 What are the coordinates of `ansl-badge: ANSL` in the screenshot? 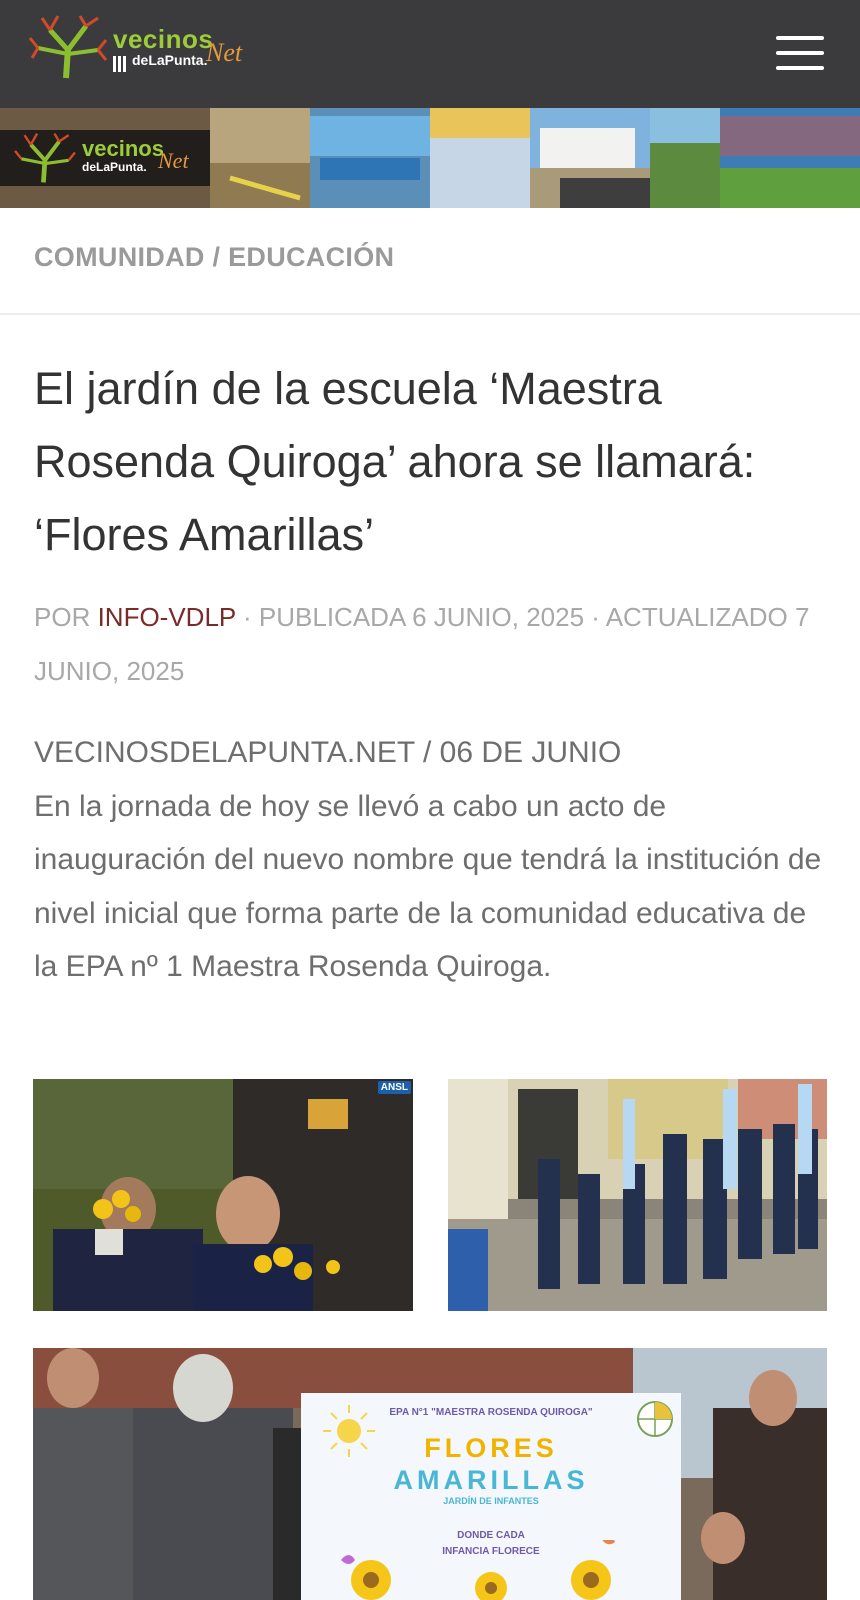 It's located at (394, 1087).